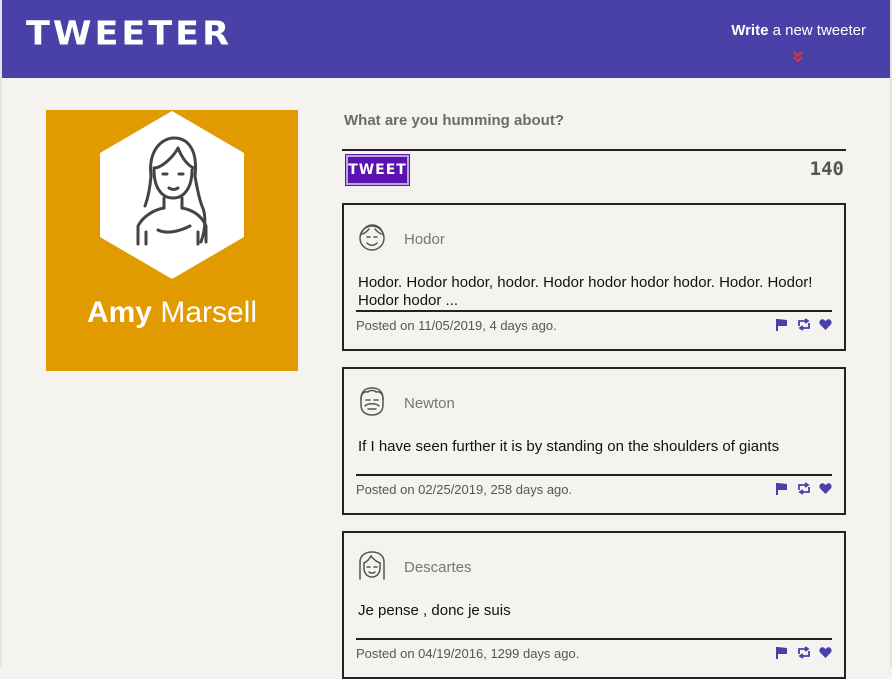 The width and height of the screenshot is (892, 679). I want to click on tweet-text: Je pense , donc je suis, so click(434, 610).